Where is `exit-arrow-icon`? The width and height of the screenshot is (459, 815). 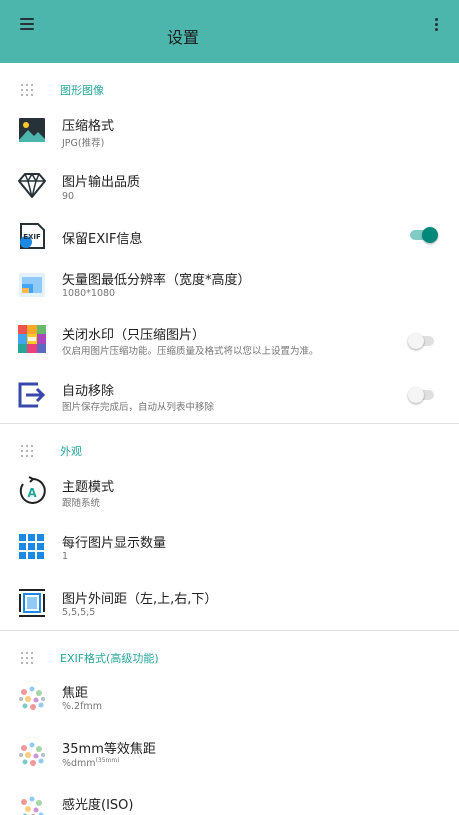
exit-arrow-icon is located at coordinates (32, 395).